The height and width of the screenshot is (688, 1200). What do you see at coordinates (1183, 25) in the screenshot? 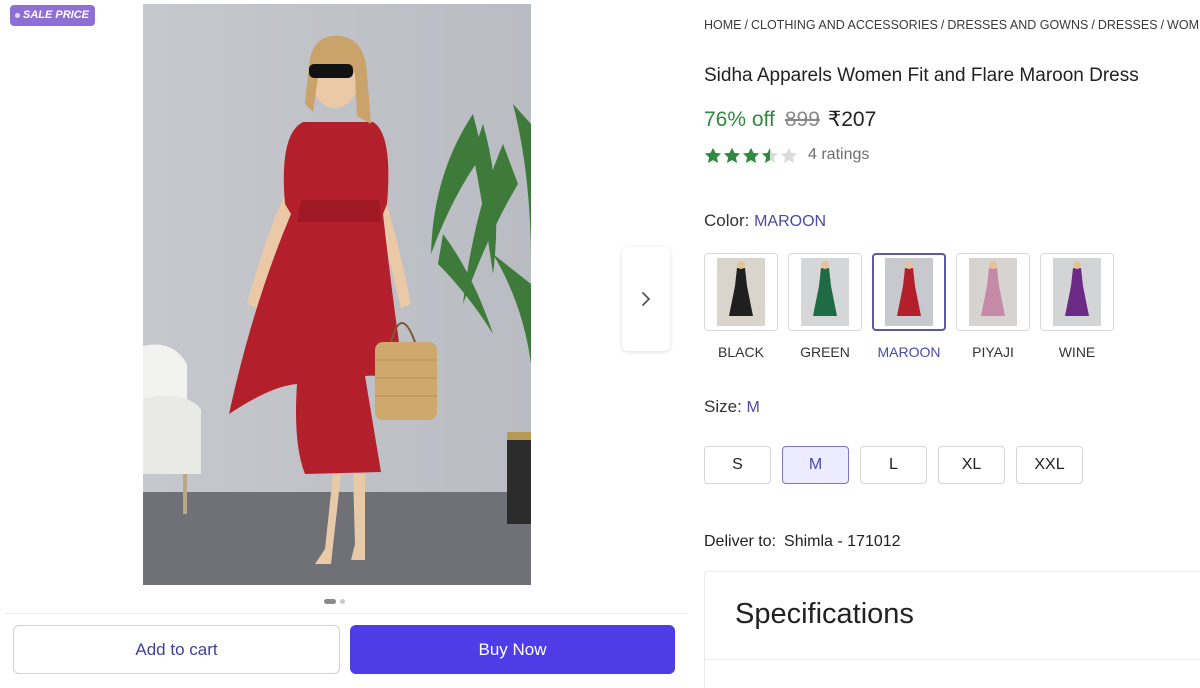
I see `breadcrumb-womens: WOMEN'S` at bounding box center [1183, 25].